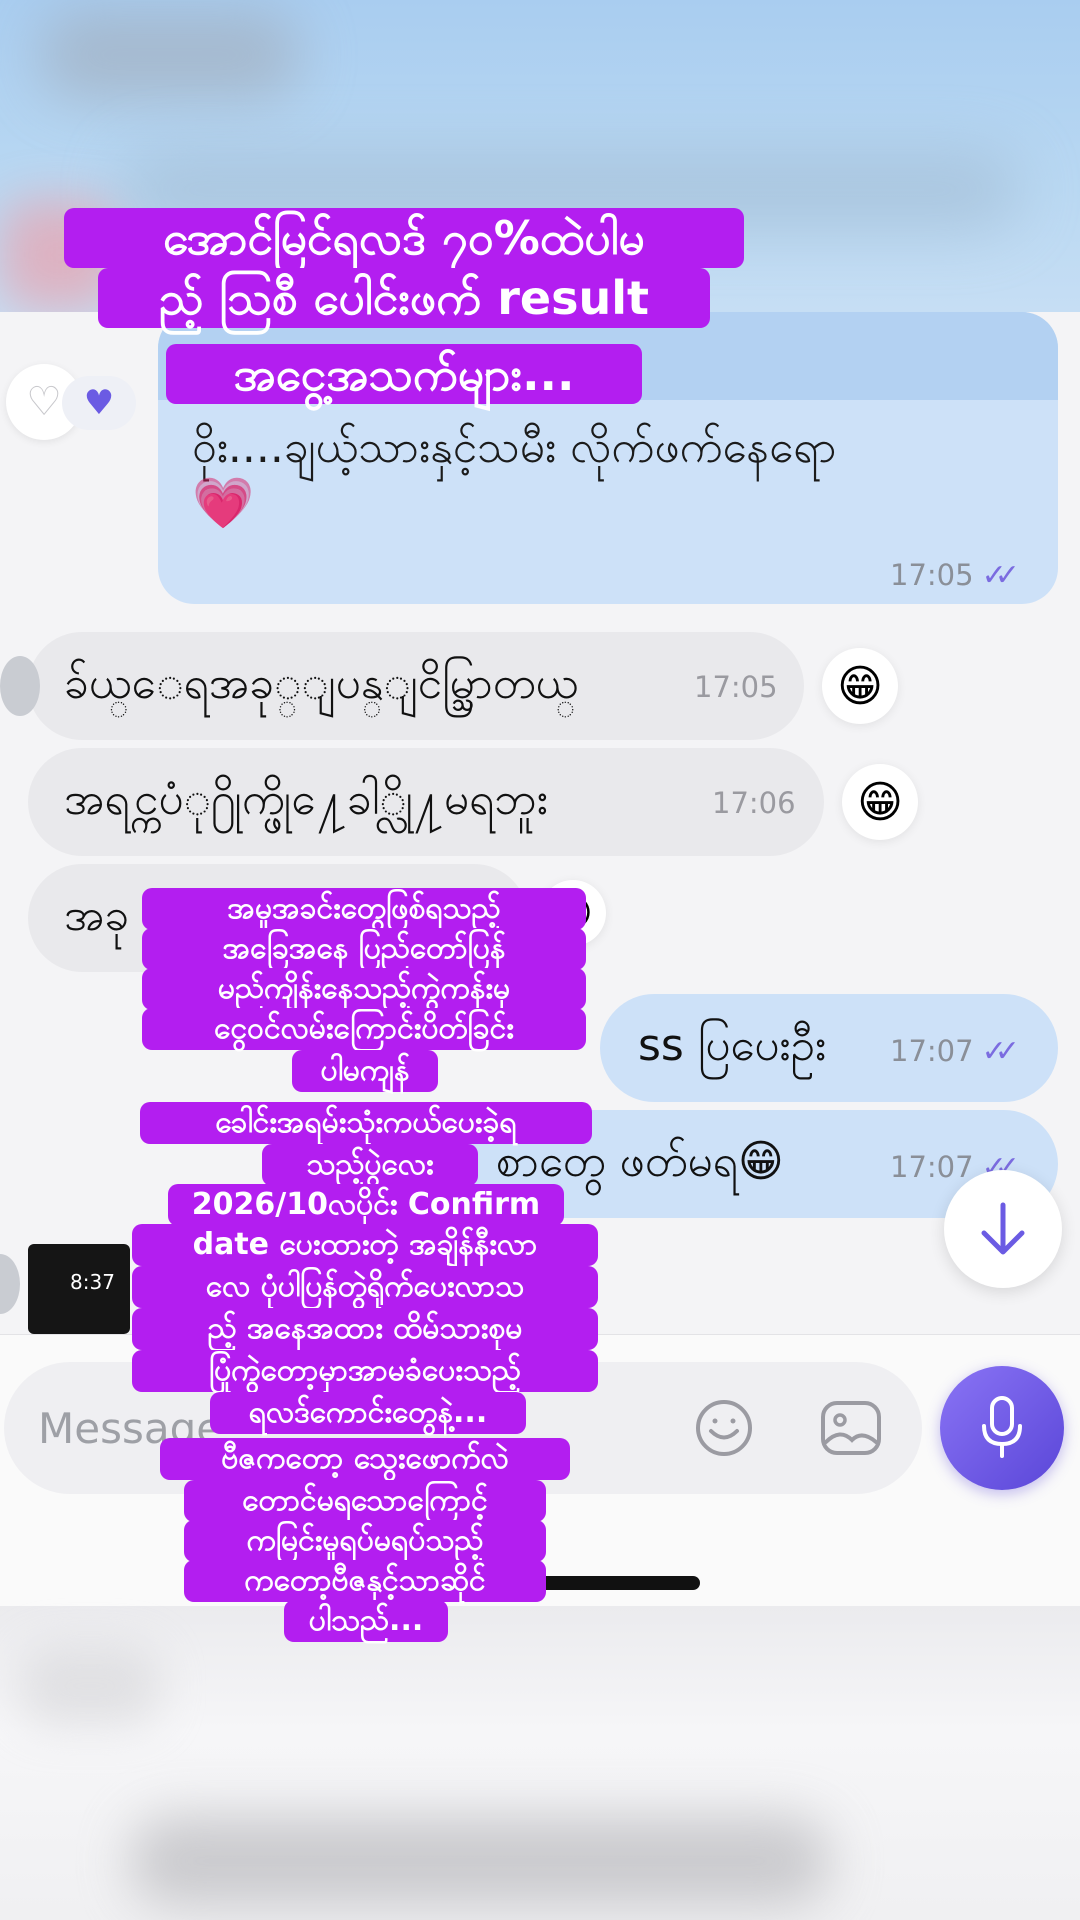 The width and height of the screenshot is (1080, 1920). I want to click on scroll-to-bottom-button, so click(1003, 1229).